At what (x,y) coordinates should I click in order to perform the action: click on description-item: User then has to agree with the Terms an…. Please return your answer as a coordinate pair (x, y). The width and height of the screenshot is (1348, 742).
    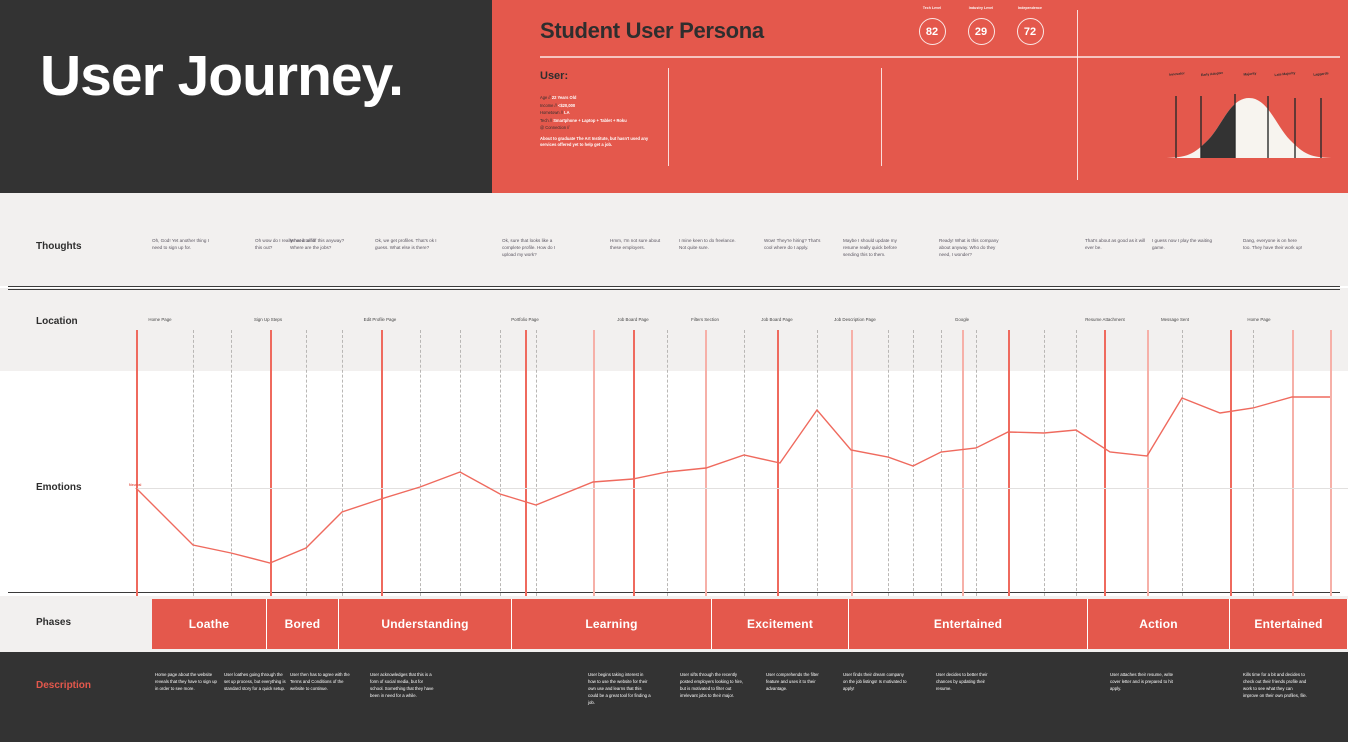
    Looking at the image, I should click on (320, 681).